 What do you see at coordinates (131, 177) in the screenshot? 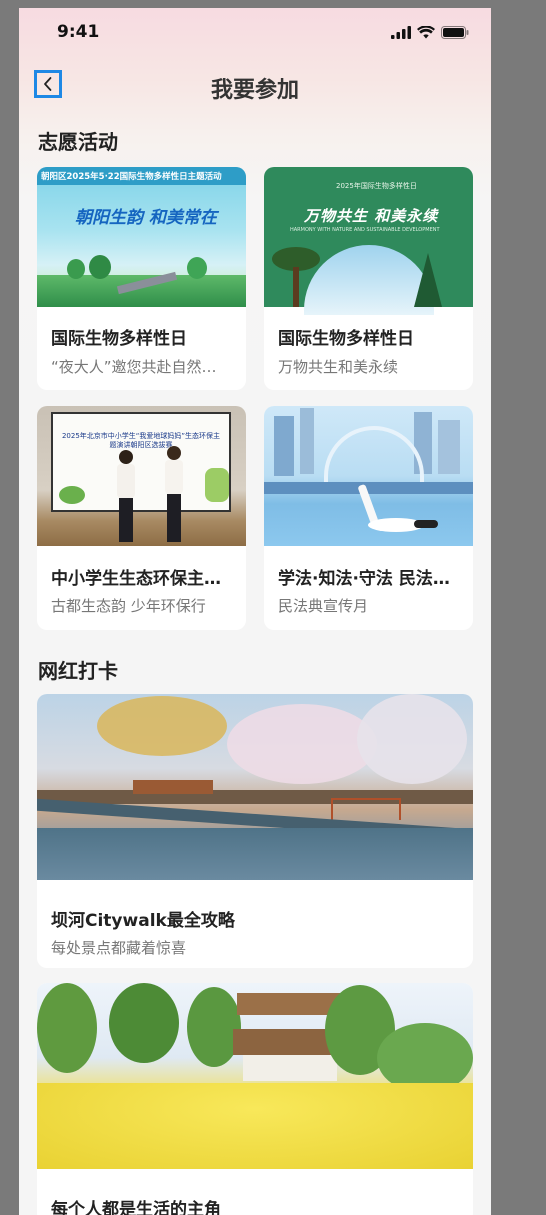
I see `image-header-text: 朝阳区2025年5·22国际生物多样性日主题活动` at bounding box center [131, 177].